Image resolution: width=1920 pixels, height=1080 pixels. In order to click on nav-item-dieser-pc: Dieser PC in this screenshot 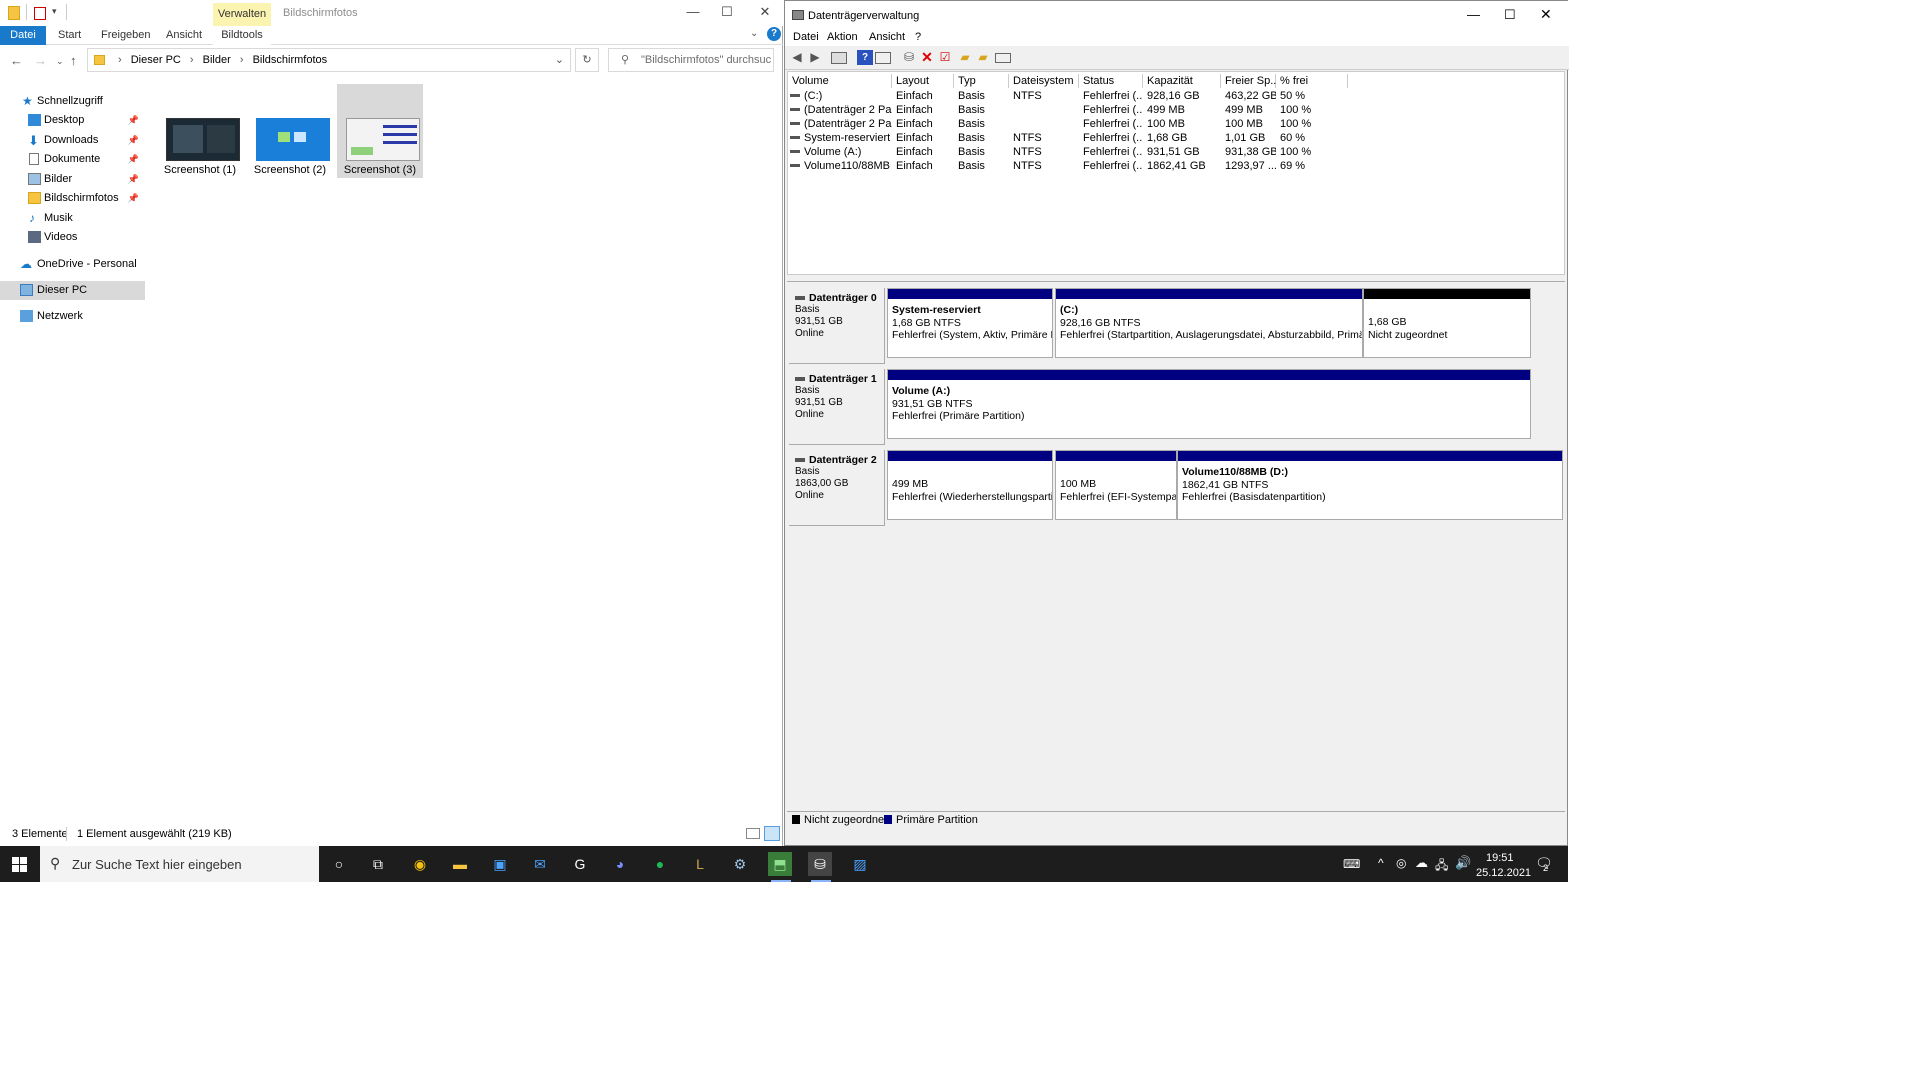, I will do `click(72, 290)`.